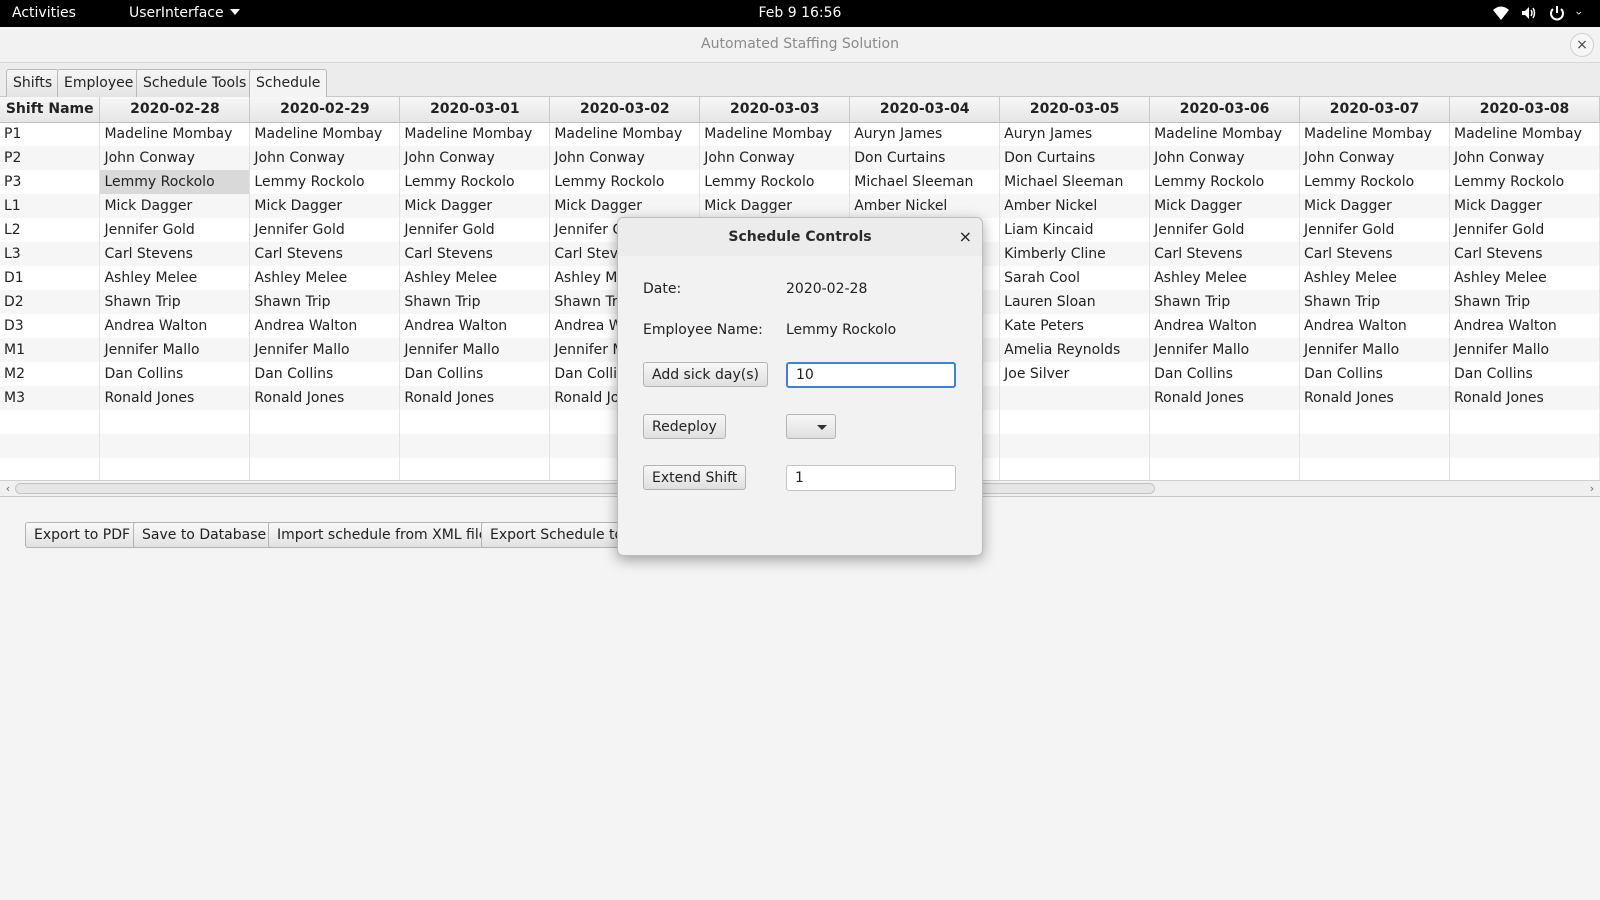 The height and width of the screenshot is (900, 1600). Describe the element at coordinates (811, 426) in the screenshot. I see `redeploy-employee-select` at that location.